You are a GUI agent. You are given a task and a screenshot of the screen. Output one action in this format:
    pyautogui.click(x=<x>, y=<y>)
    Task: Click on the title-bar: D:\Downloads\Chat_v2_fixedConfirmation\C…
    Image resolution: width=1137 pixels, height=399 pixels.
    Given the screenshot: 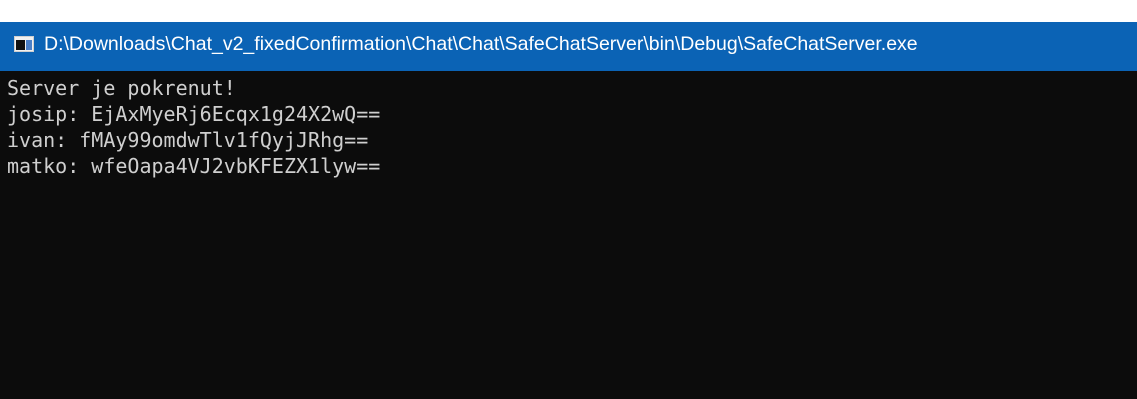 What is the action you would take?
    pyautogui.click(x=568, y=46)
    